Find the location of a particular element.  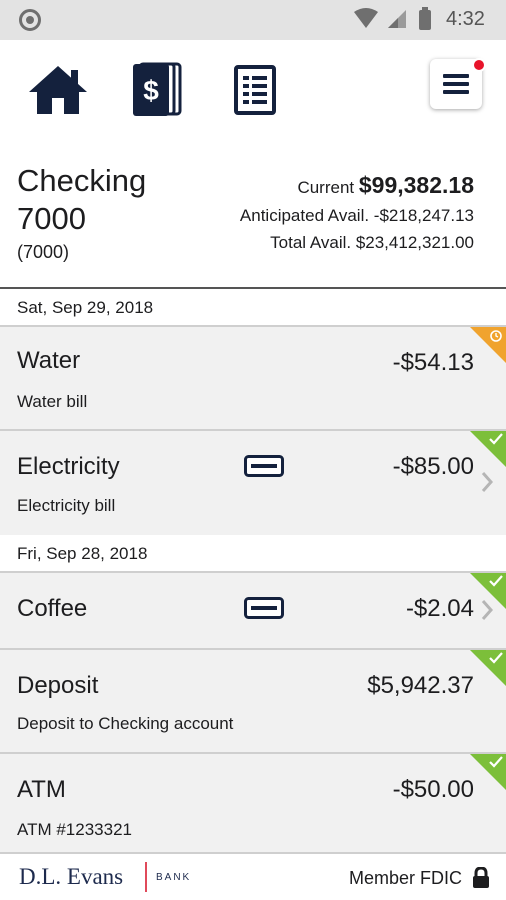

statements-icon is located at coordinates (255, 90).